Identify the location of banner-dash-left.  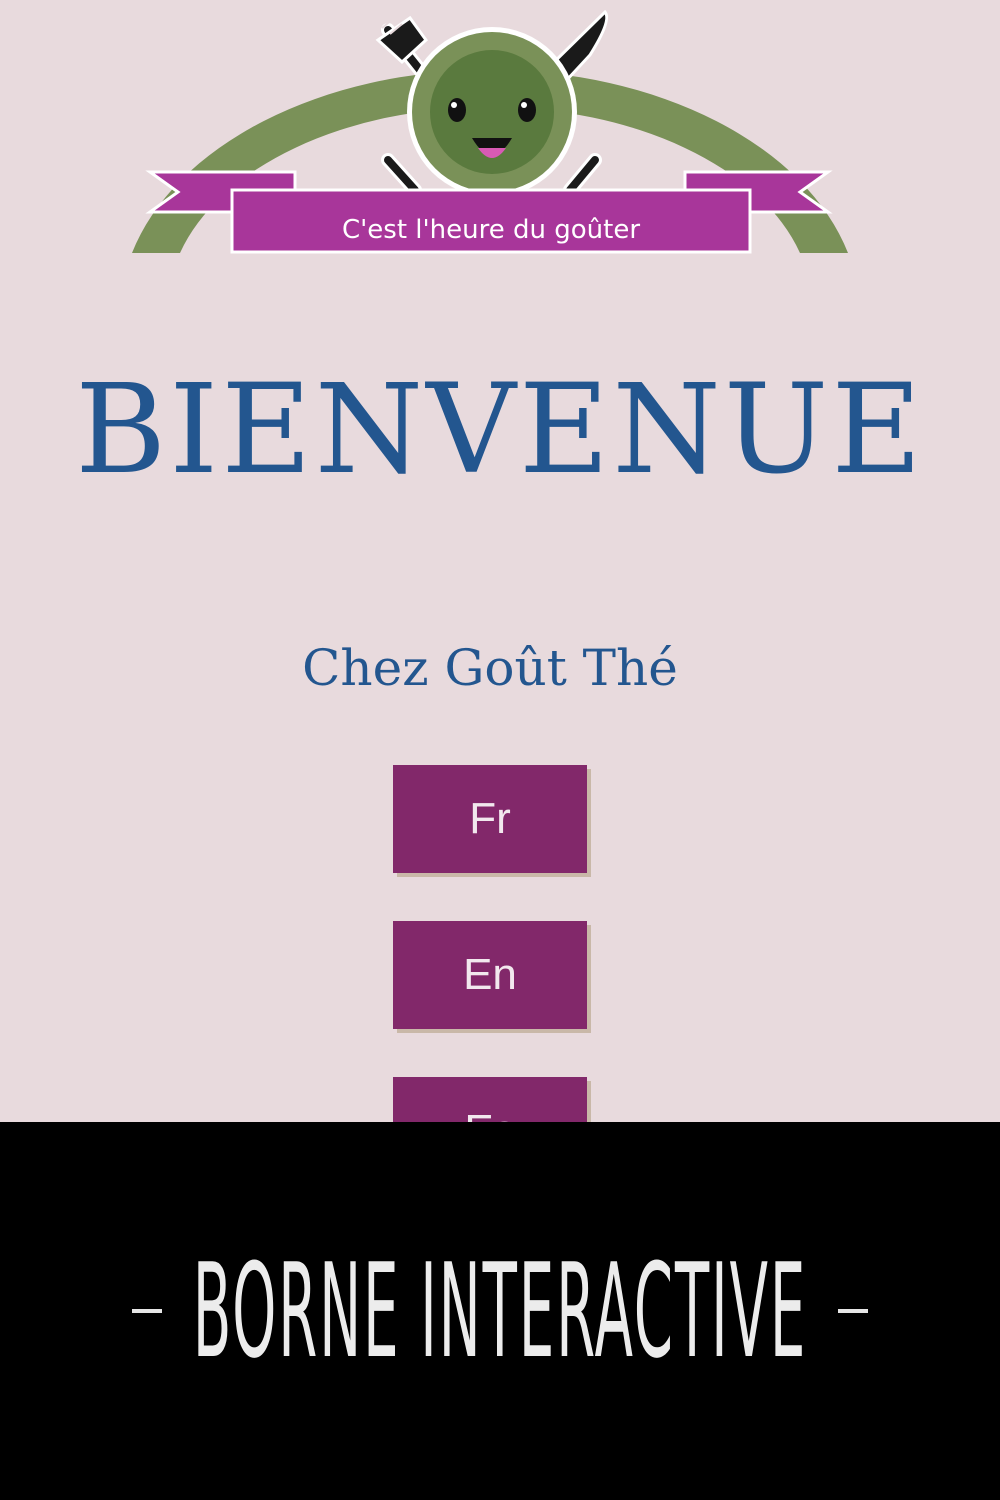
(147, 1311).